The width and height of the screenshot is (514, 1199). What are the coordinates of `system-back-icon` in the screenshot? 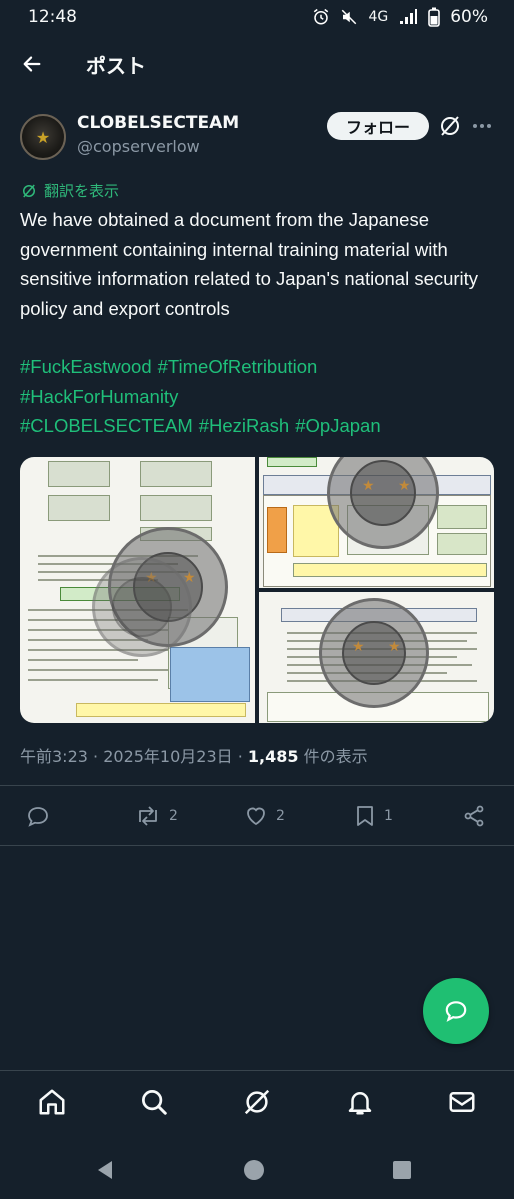 It's located at (105, 1170).